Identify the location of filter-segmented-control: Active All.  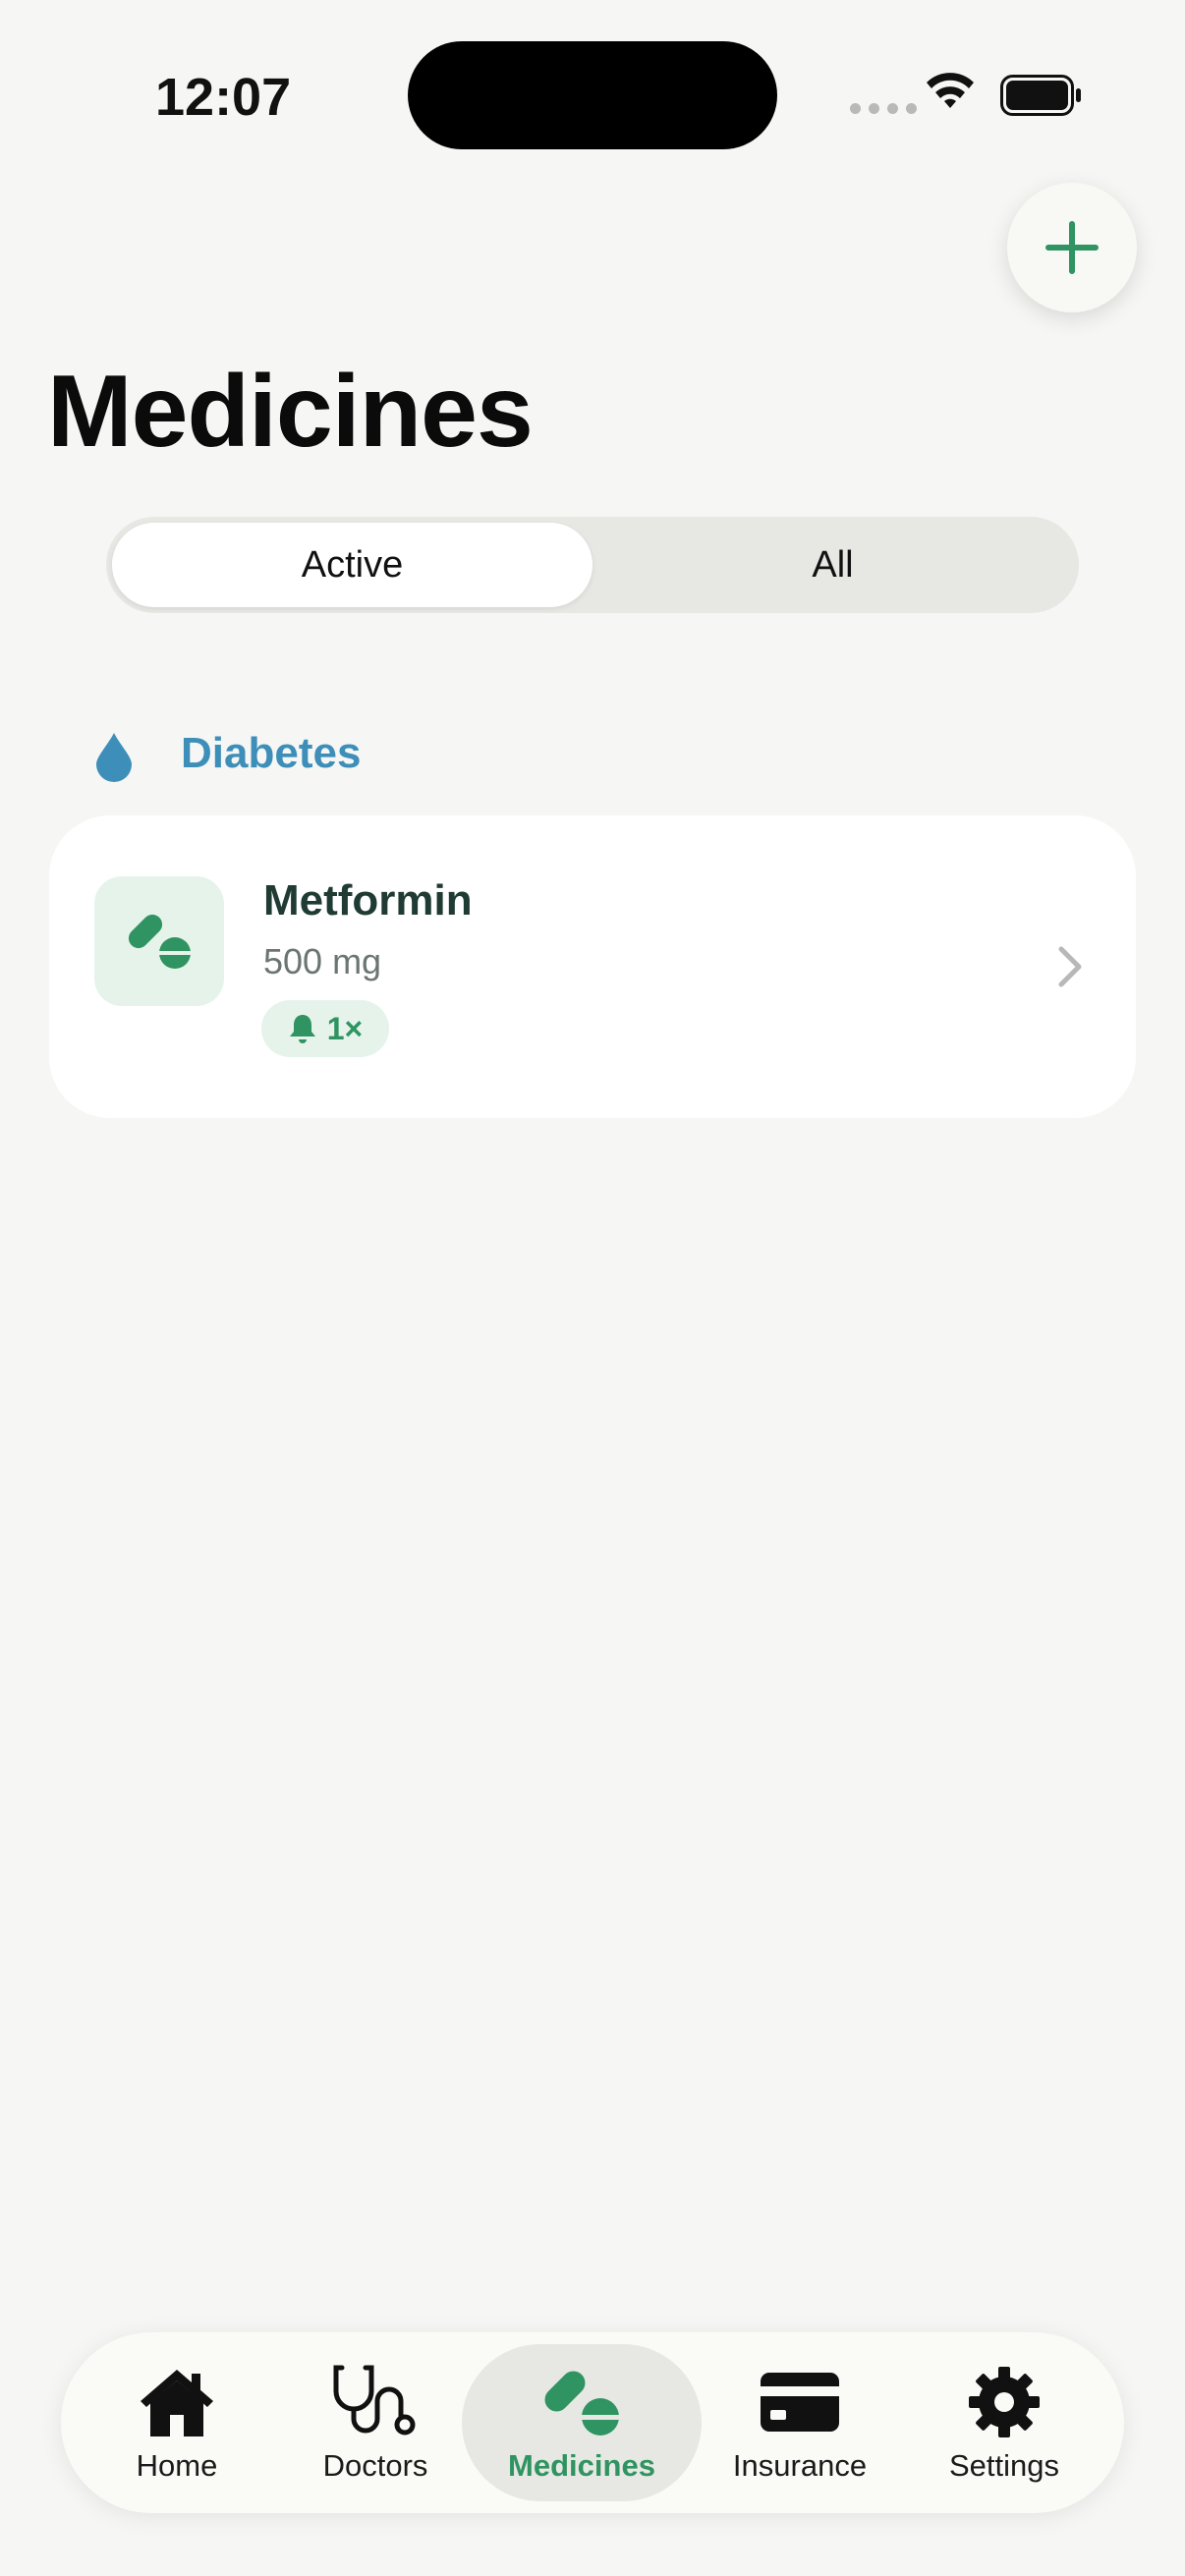
(592, 565).